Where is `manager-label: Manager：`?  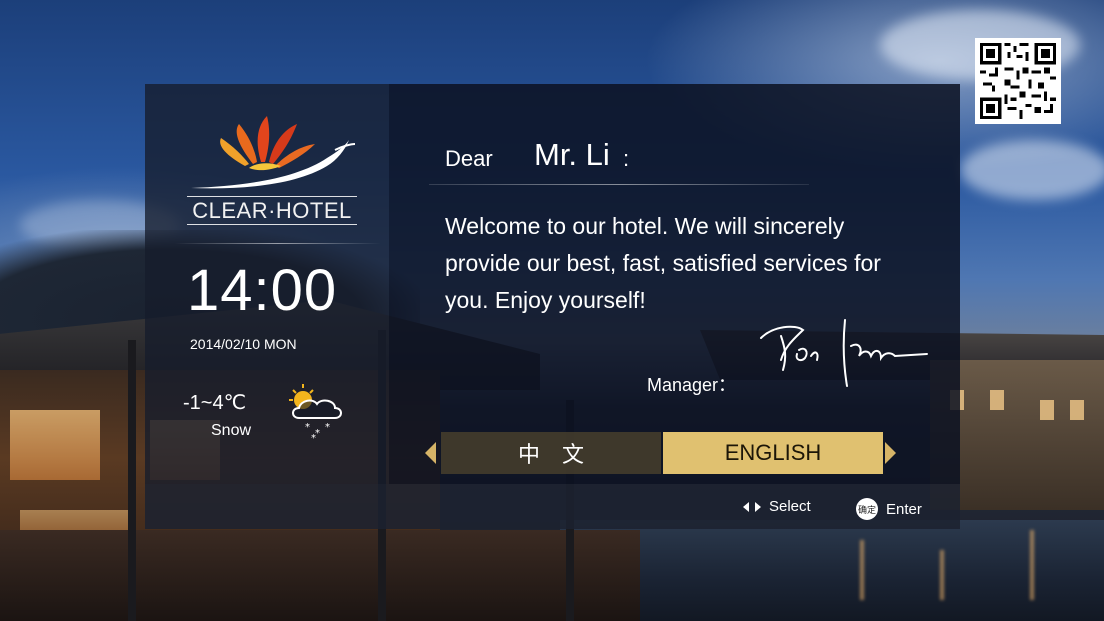 manager-label: Manager： is located at coordinates (692, 385).